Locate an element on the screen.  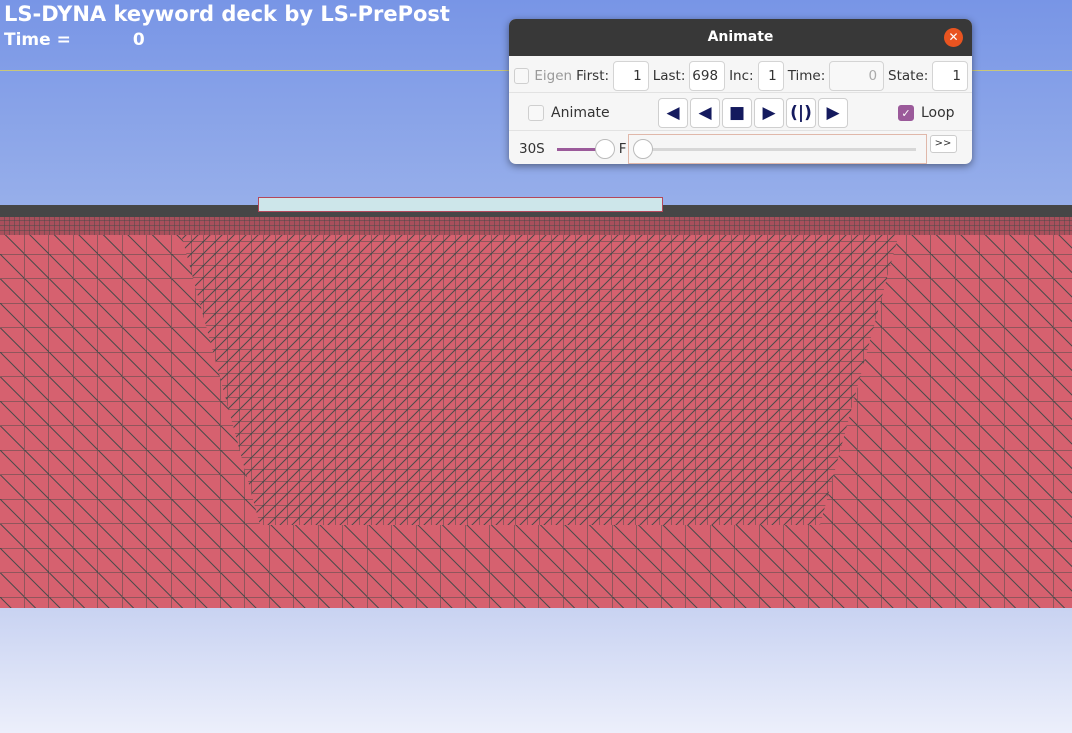
speed-slider-handle is located at coordinates (604, 148).